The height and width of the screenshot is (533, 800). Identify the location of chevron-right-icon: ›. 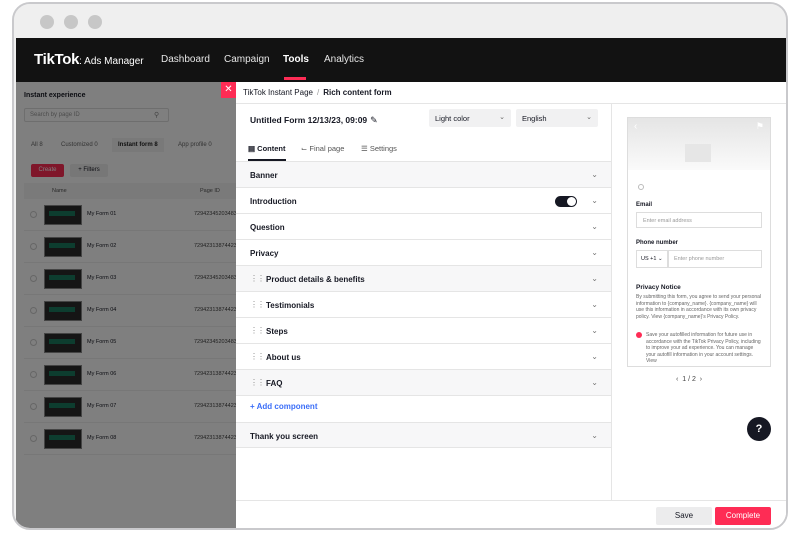
(699, 379).